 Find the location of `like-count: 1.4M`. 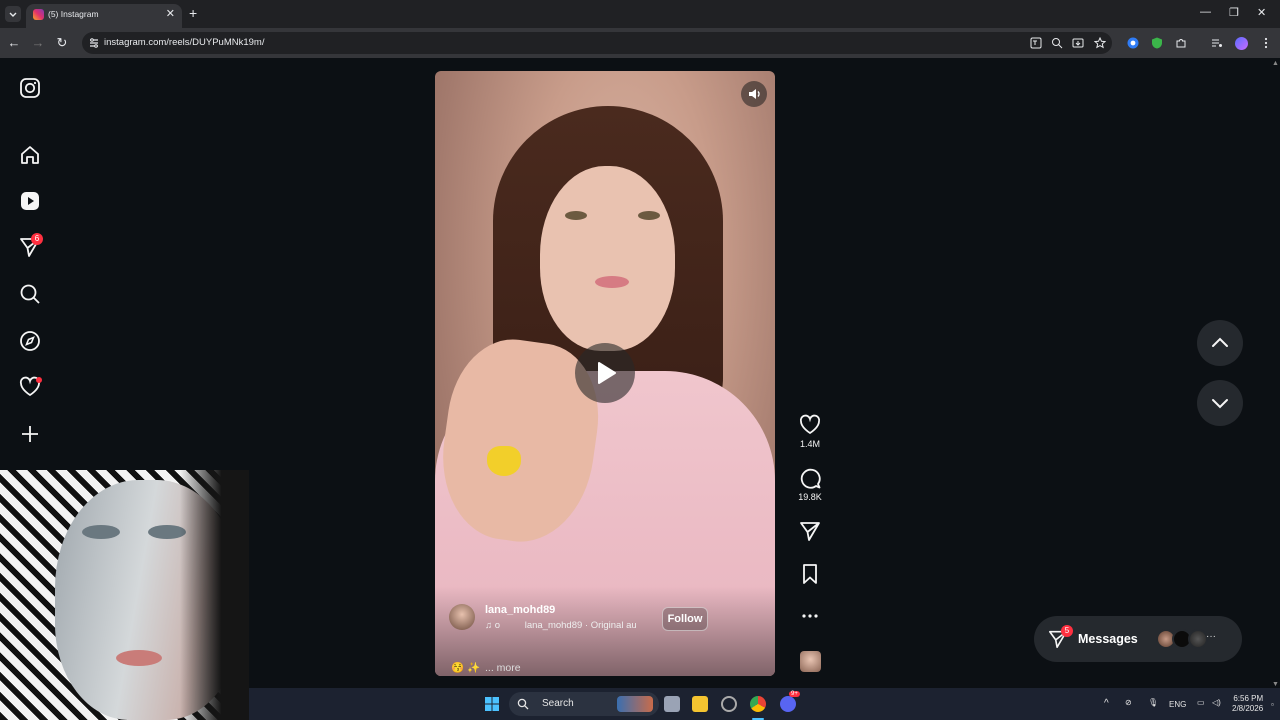

like-count: 1.4M is located at coordinates (809, 444).